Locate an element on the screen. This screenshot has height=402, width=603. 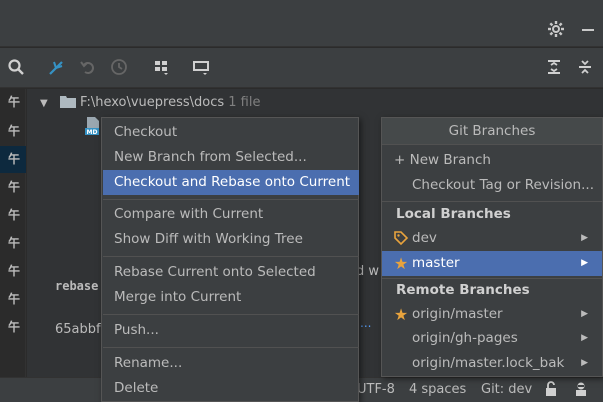
menu-rebase-current-onto-selected: Rebase Current onto Selected is located at coordinates (231, 272).